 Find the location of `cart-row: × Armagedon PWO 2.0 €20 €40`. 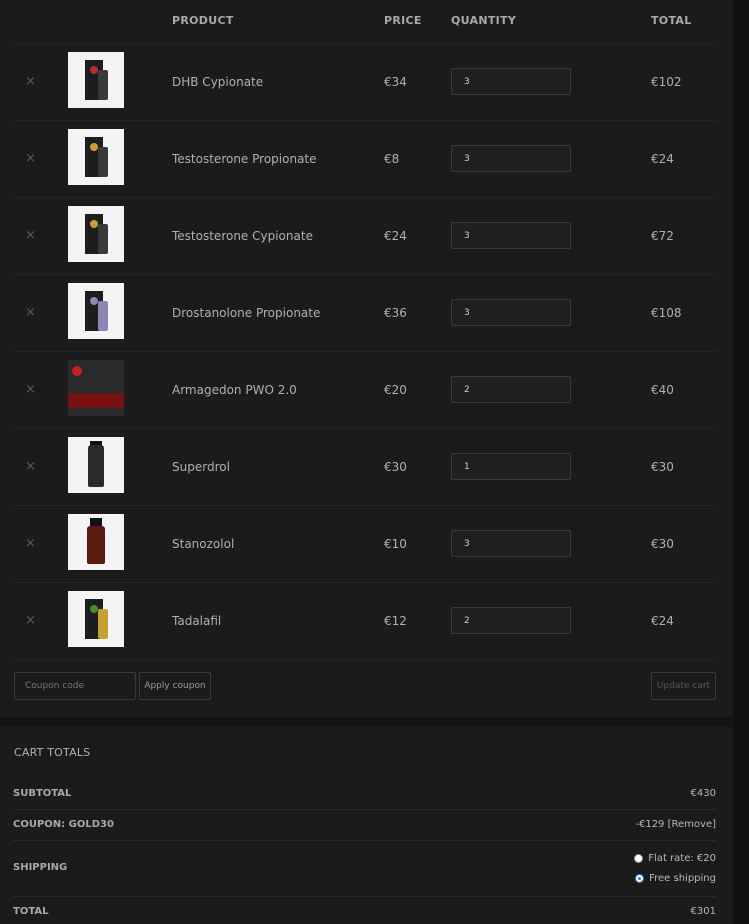

cart-row: × Armagedon PWO 2.0 €20 €40 is located at coordinates (365, 390).